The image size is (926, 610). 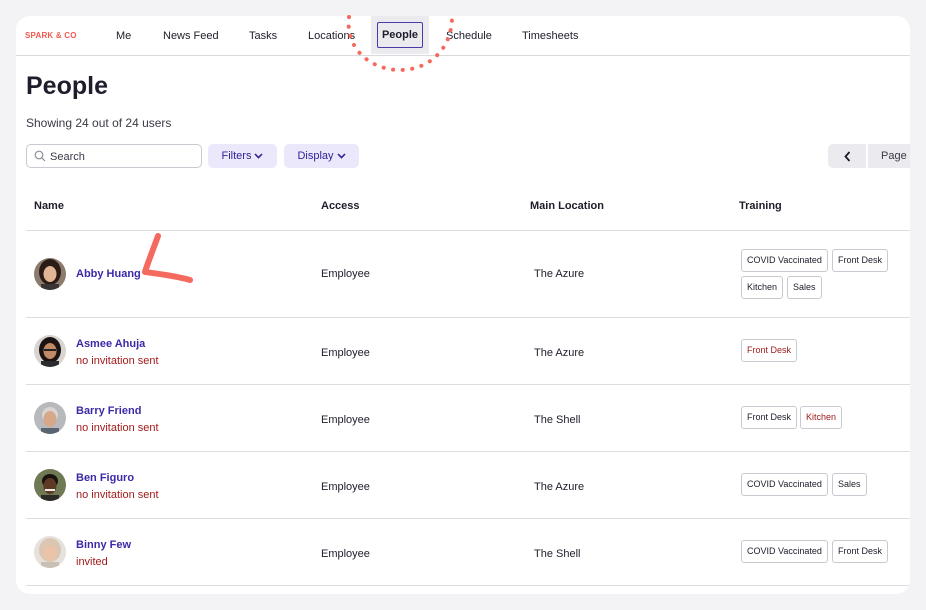 I want to click on user-count-text: Showing 24 out of 24 users, so click(x=99, y=123).